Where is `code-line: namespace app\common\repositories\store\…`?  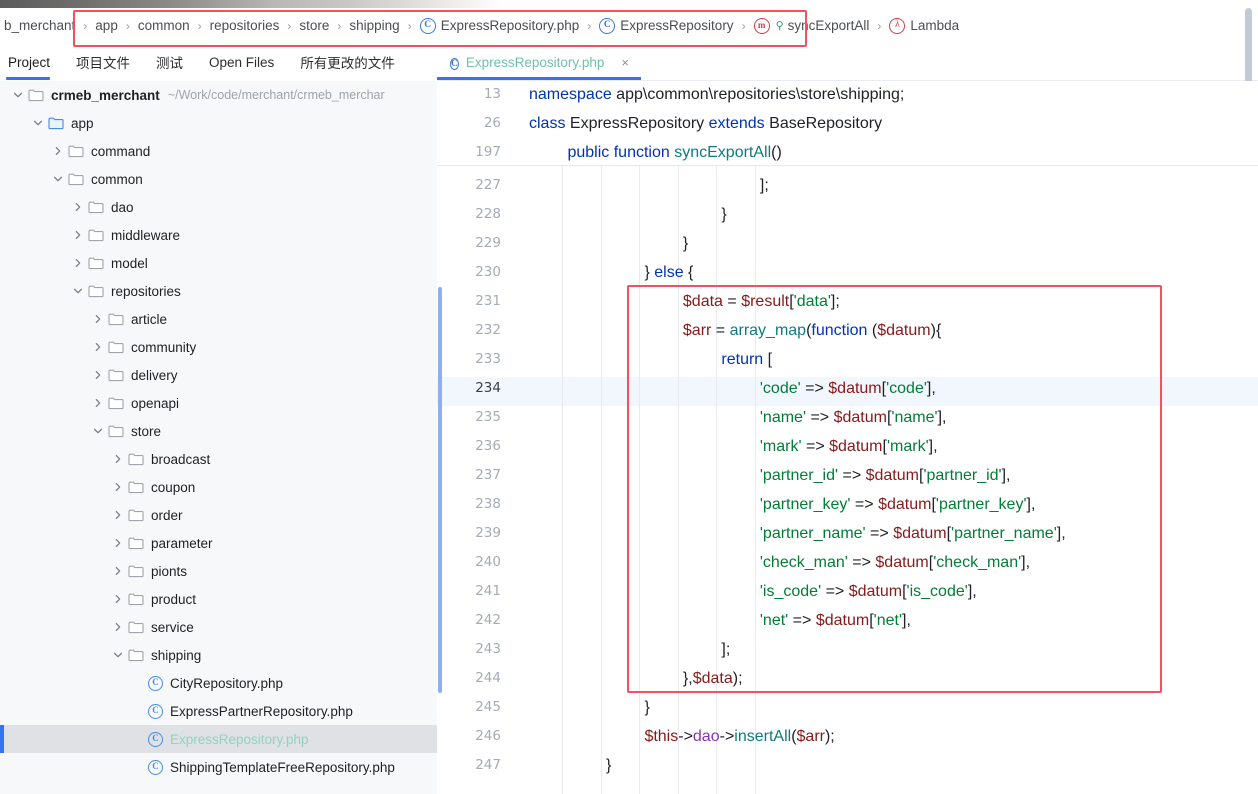
code-line: namespace app\common\repositories\store\… is located at coordinates (716, 95).